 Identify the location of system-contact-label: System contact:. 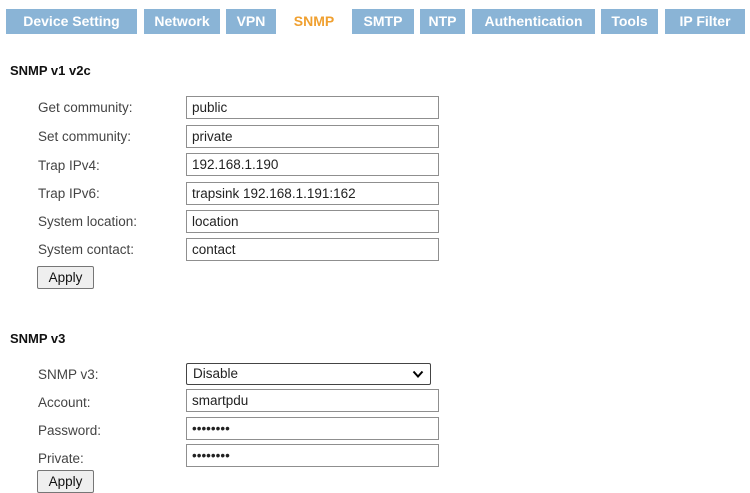
(86, 249).